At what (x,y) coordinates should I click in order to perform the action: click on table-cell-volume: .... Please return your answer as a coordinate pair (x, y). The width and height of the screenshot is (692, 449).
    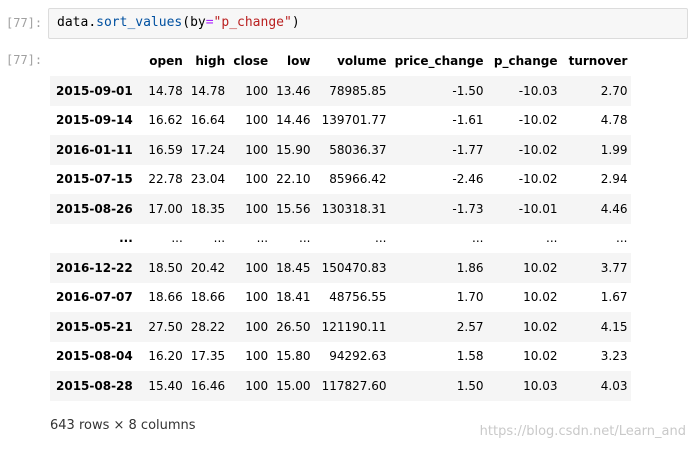
    Looking at the image, I should click on (381, 238).